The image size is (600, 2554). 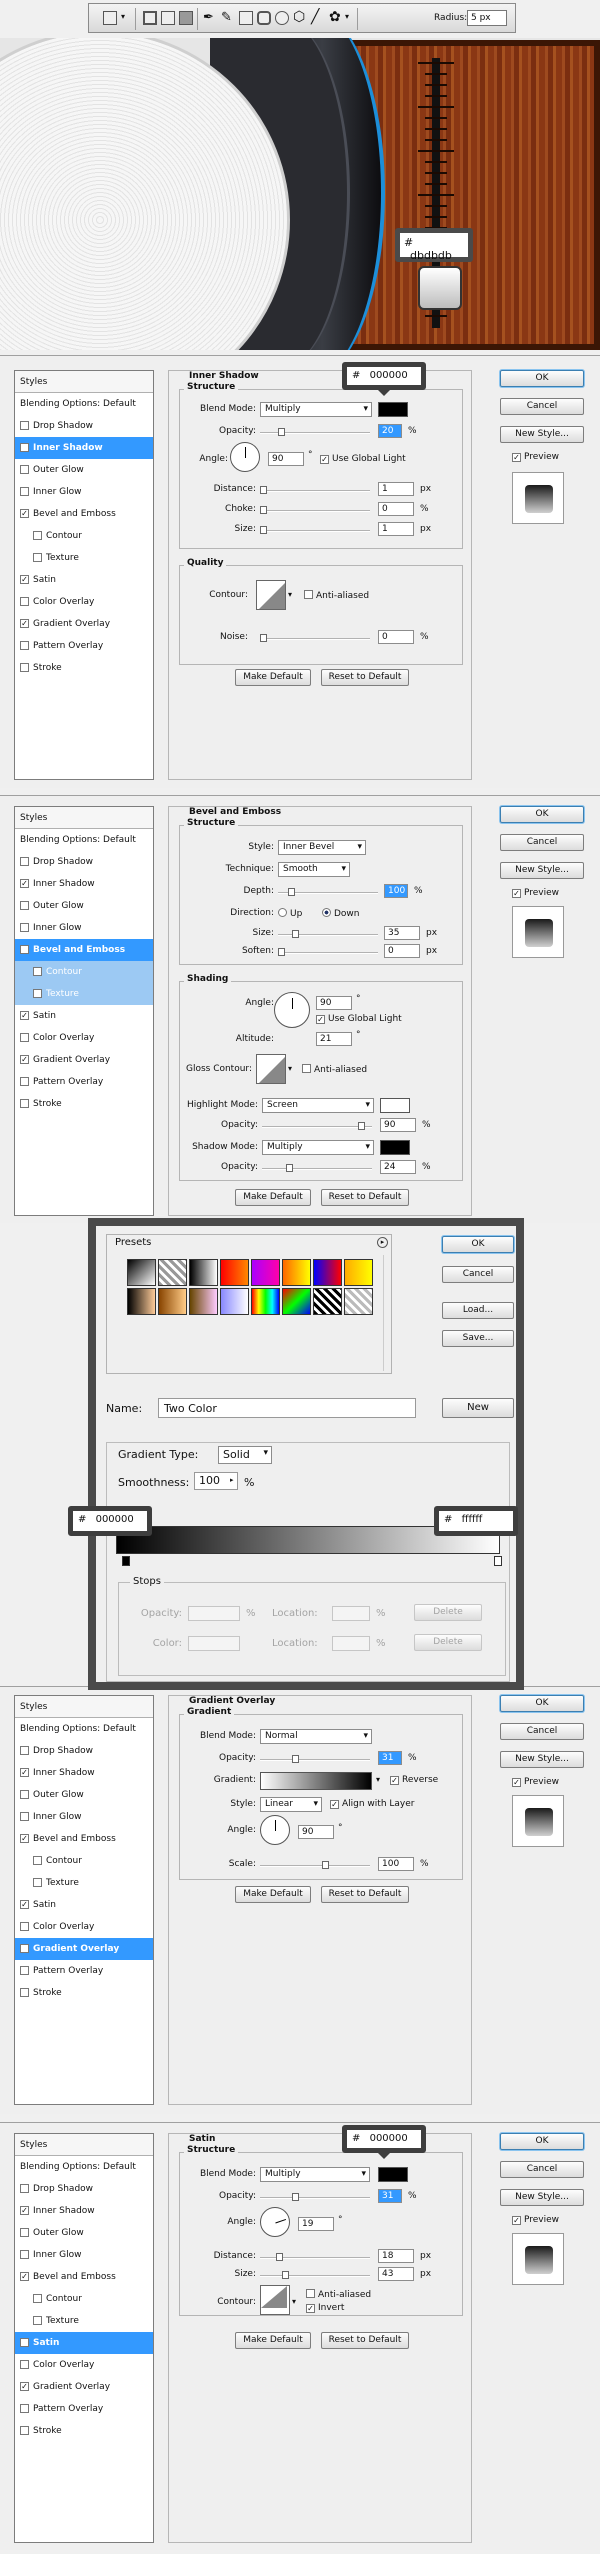 I want to click on distance-input: 18, so click(x=396, y=2256).